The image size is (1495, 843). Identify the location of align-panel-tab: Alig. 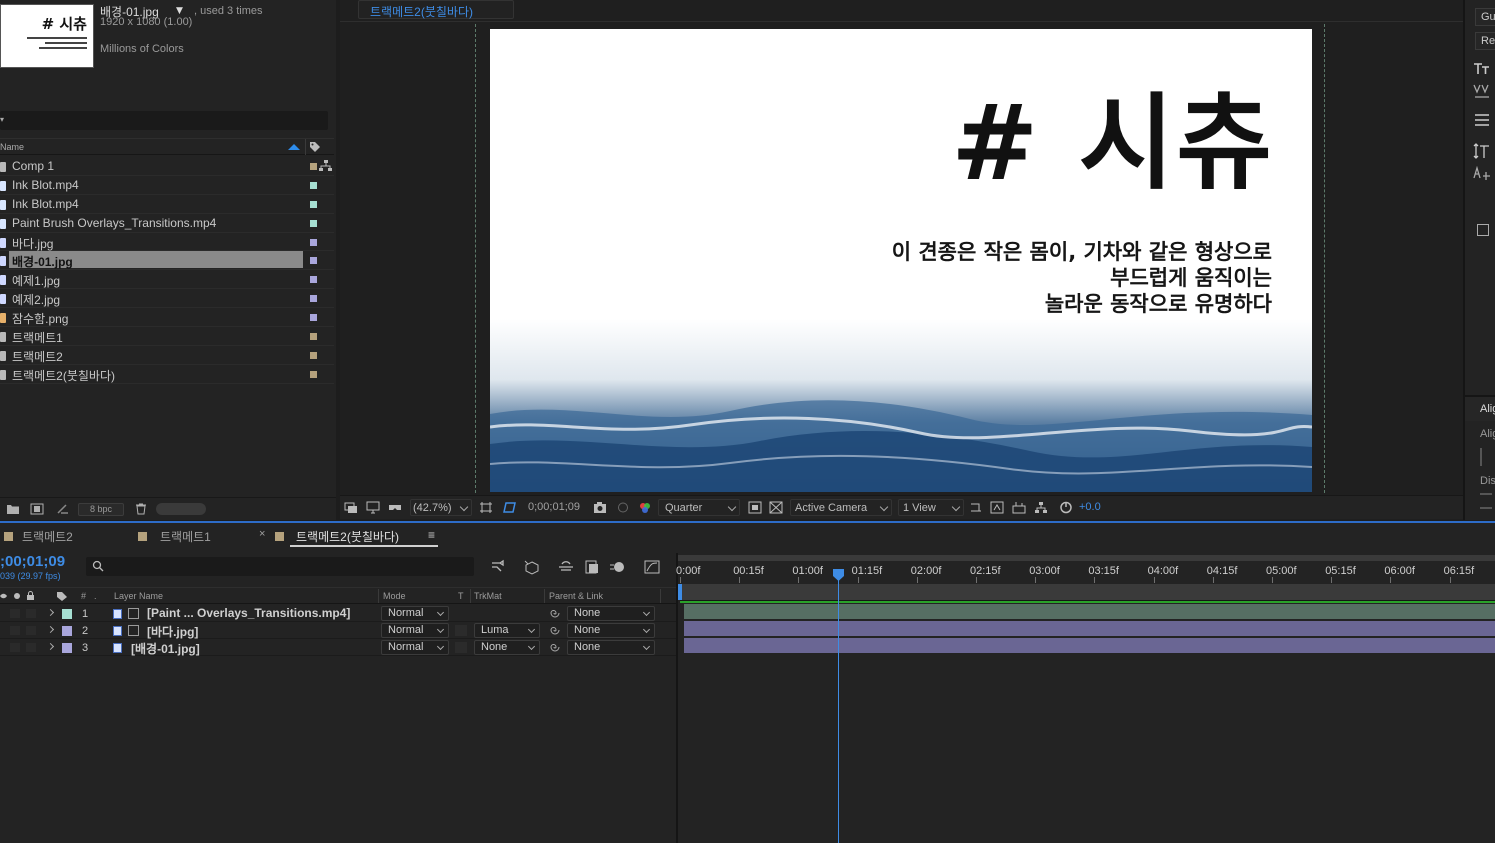
(1480, 408).